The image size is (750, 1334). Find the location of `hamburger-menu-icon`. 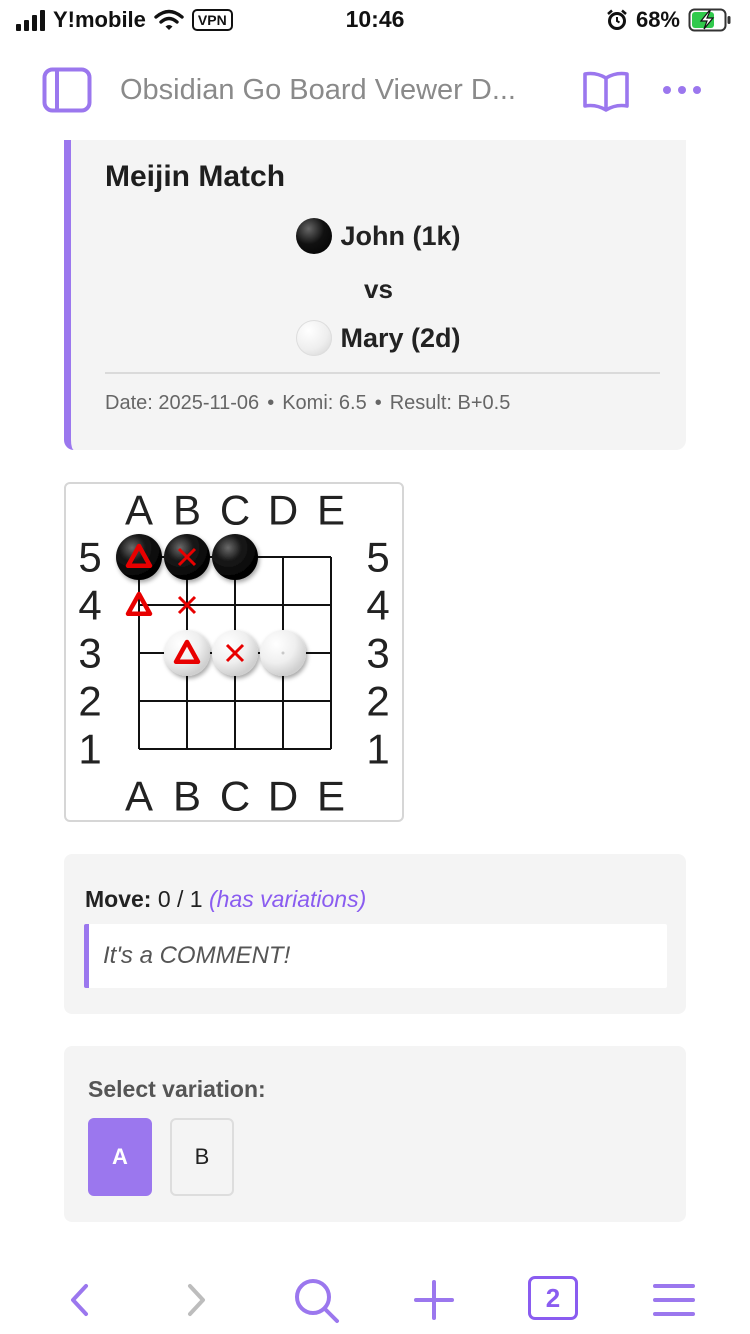

hamburger-menu-icon is located at coordinates (674, 1300).